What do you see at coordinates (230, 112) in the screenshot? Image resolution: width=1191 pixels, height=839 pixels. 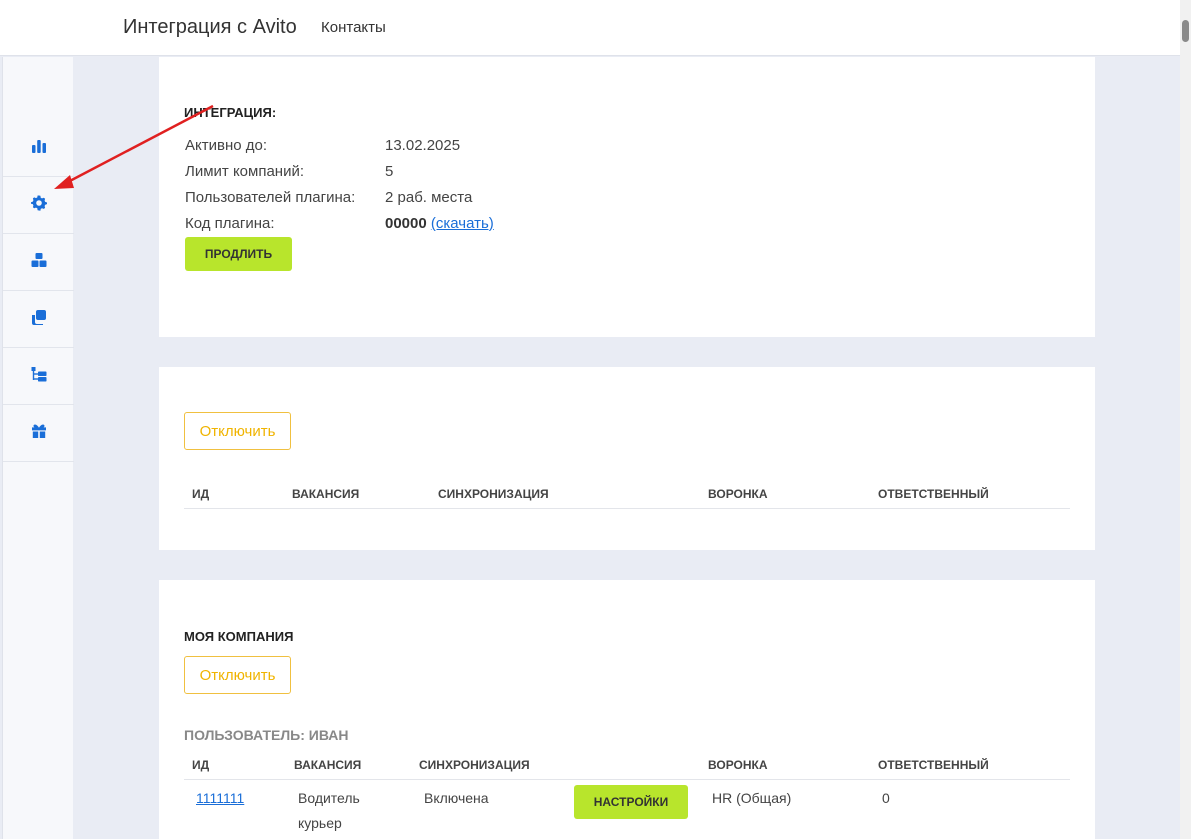 I see `integration-title: ИНТЕГРАЦИЯ:` at bounding box center [230, 112].